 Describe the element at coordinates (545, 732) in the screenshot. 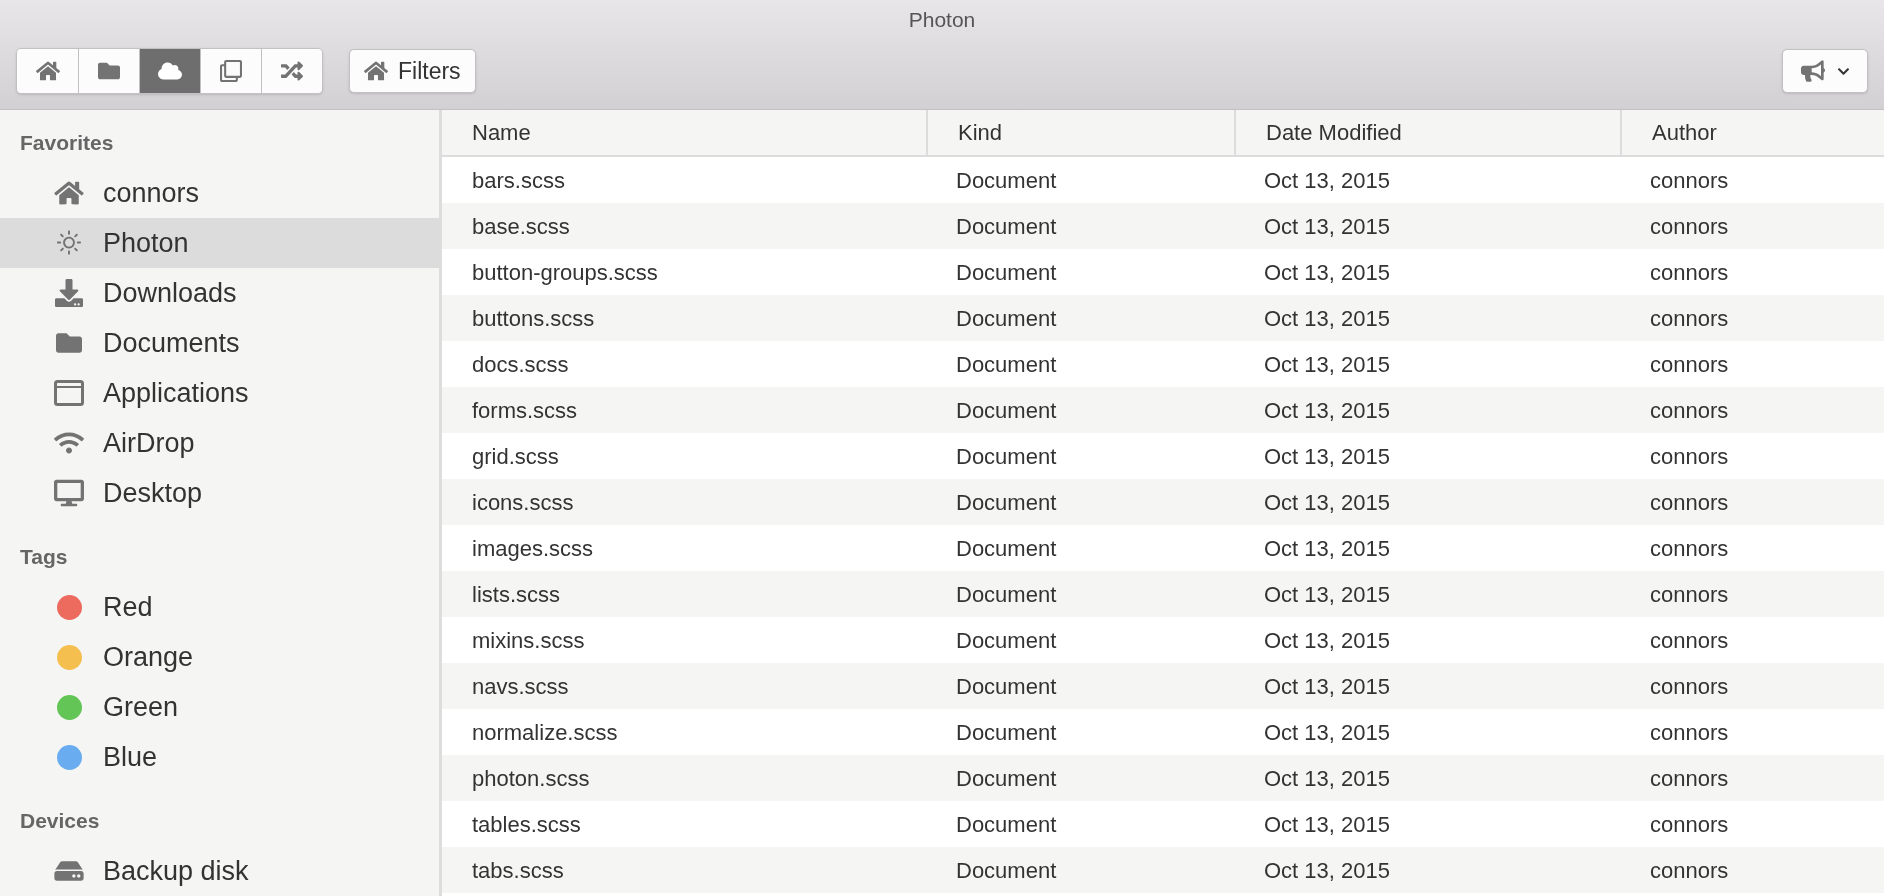

I see `table-cell-text: normalize.scss` at that location.